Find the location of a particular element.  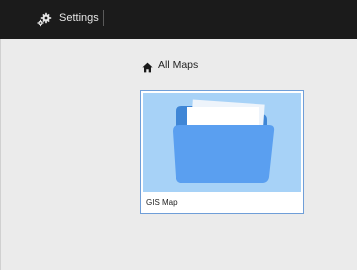

breadcrumb-all-maps: All Maps is located at coordinates (178, 65).